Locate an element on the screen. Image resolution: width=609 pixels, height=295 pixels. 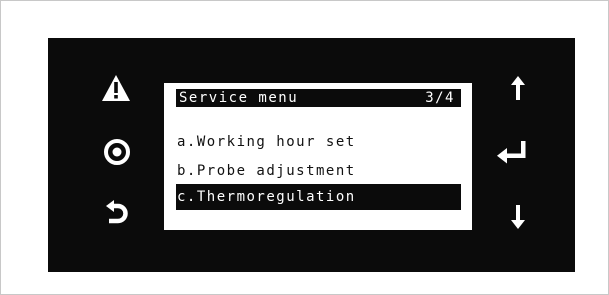
menu-title-bar: Service menu 3/4 is located at coordinates (318, 98).